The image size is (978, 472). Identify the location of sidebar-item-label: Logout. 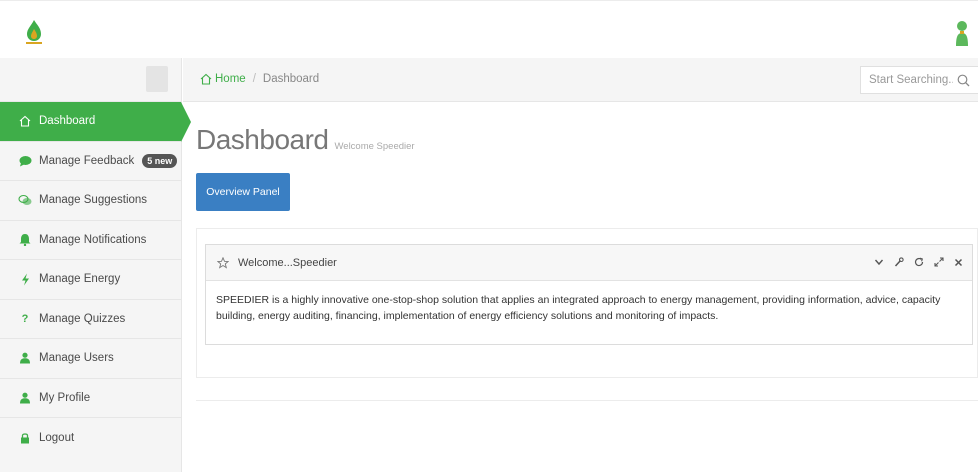
(57, 437).